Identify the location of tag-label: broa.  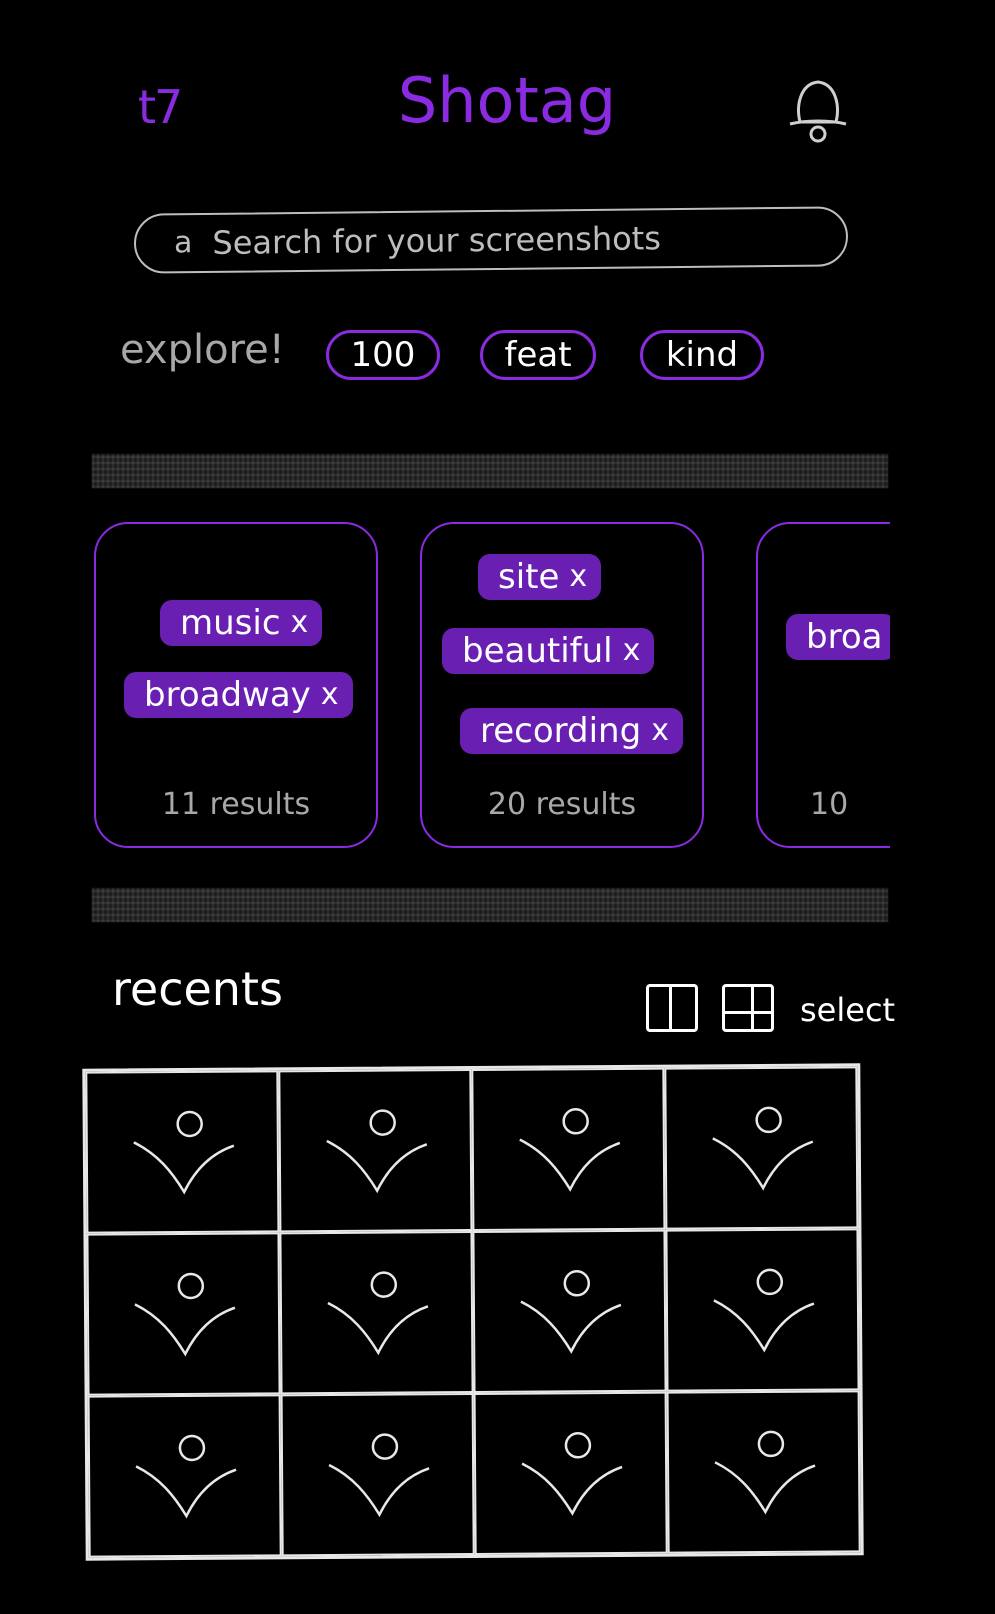
(844, 637).